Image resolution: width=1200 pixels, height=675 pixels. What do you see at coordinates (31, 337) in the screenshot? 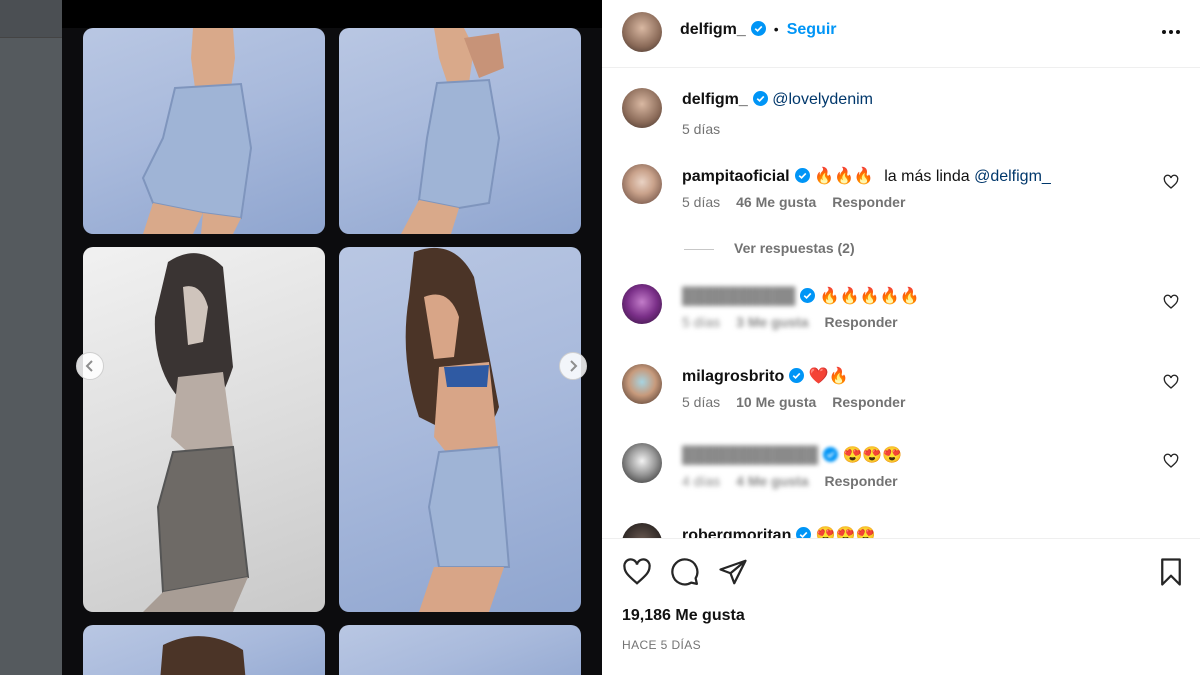
I see `dimmed-background` at bounding box center [31, 337].